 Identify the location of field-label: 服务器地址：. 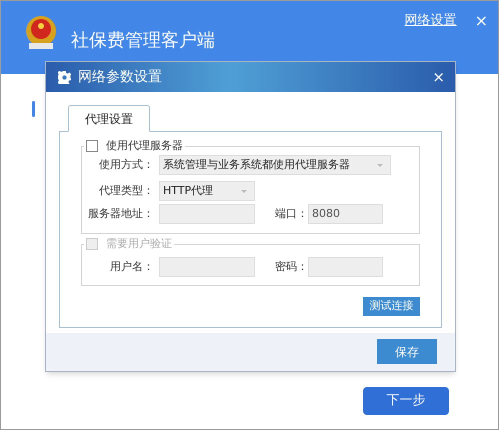
(120, 214).